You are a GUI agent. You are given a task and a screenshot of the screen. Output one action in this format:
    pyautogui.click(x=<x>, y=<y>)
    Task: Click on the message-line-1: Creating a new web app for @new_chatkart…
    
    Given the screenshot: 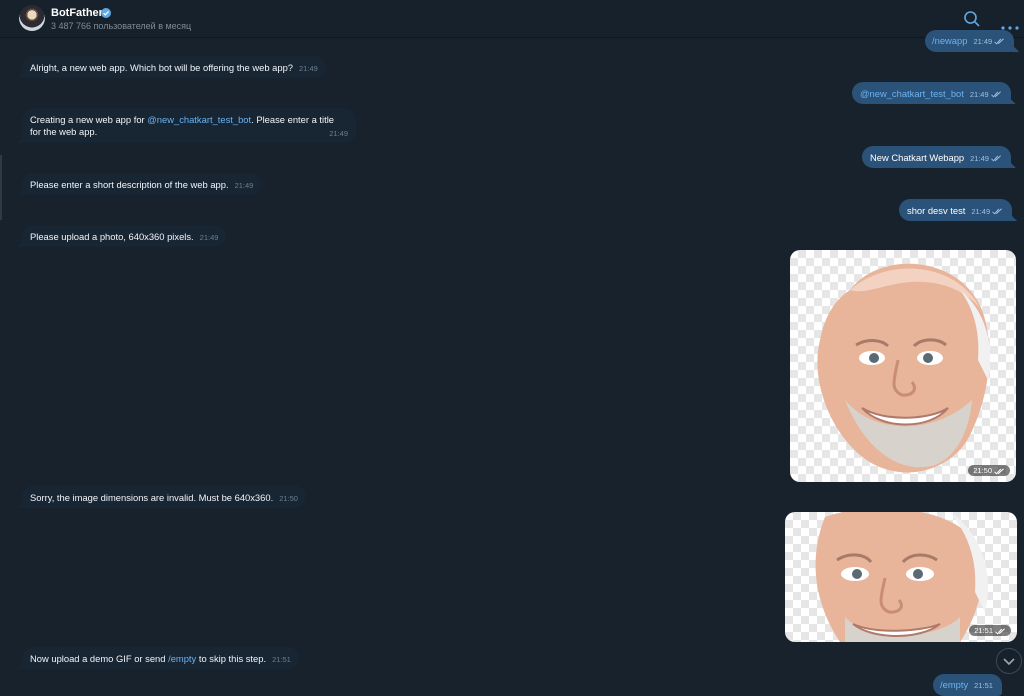 What is the action you would take?
    pyautogui.click(x=189, y=120)
    